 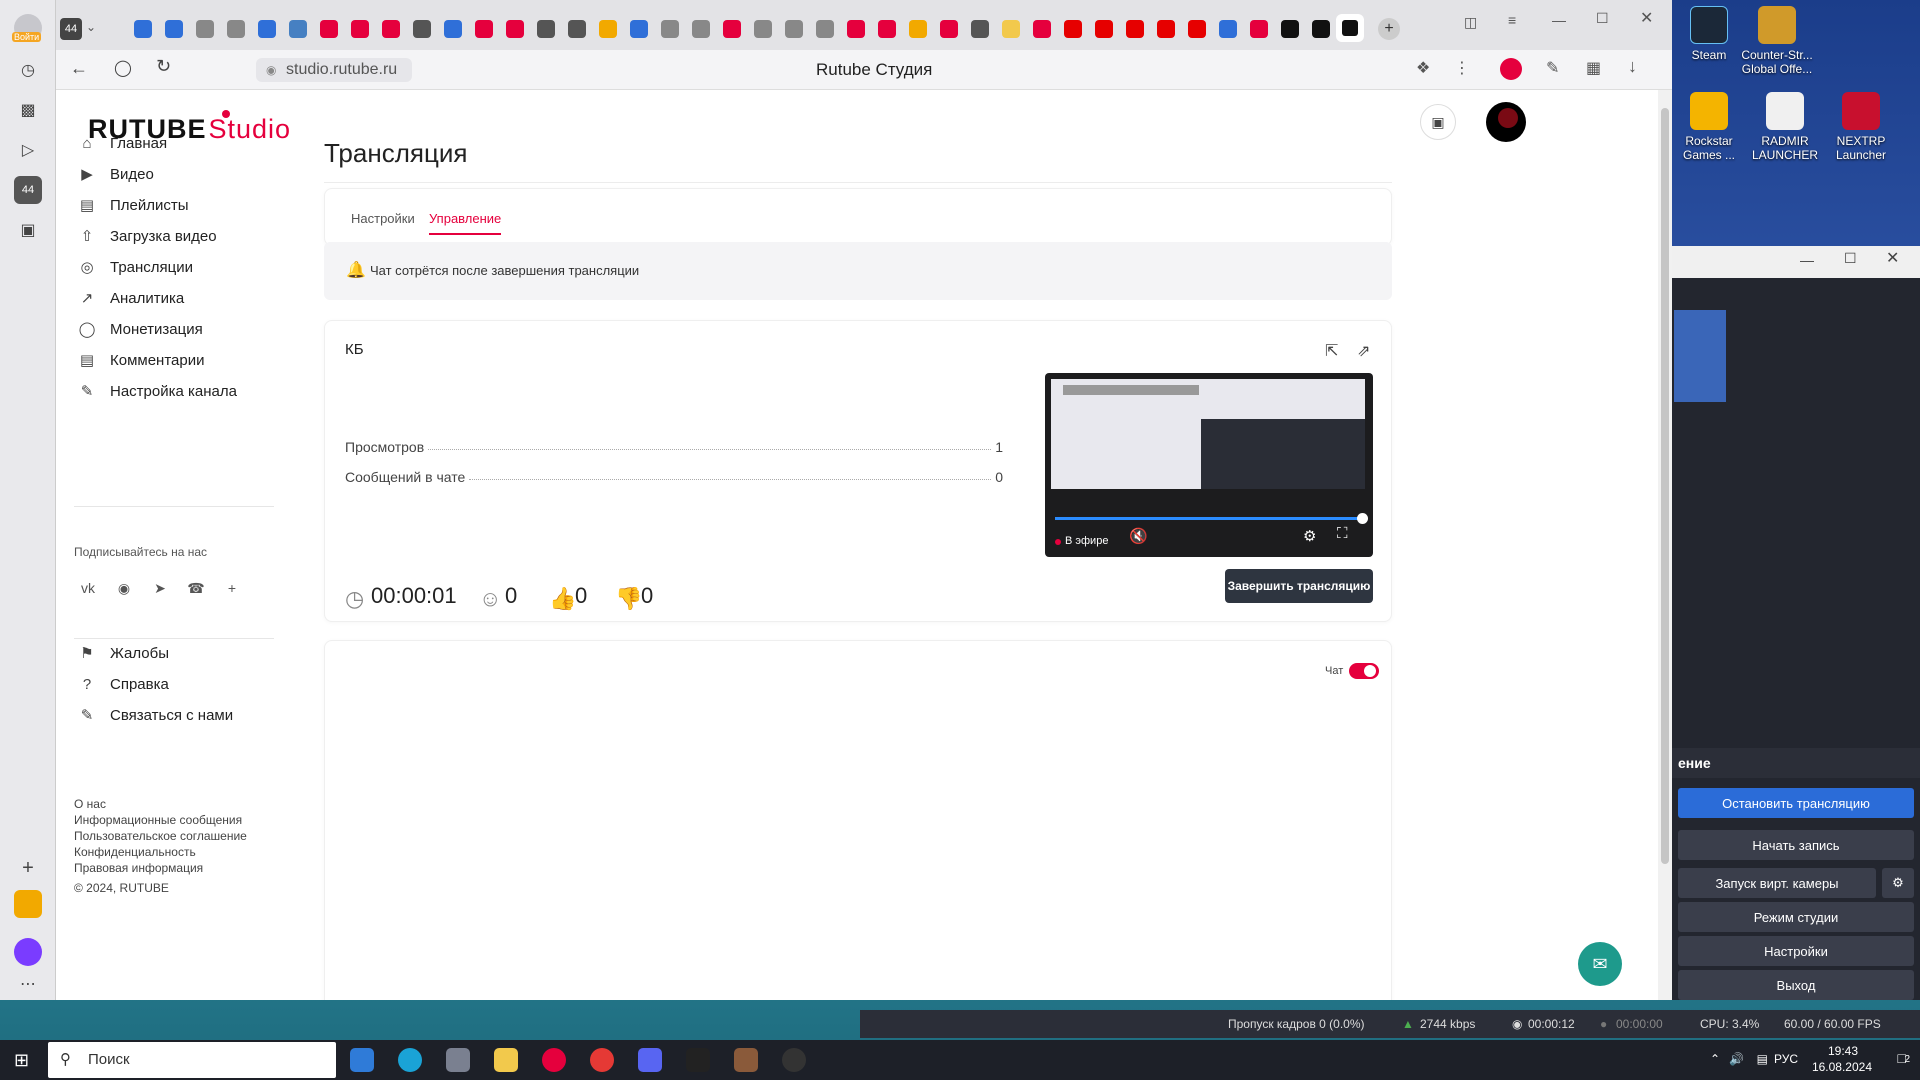 I want to click on history-icon: ◷, so click(x=28, y=70).